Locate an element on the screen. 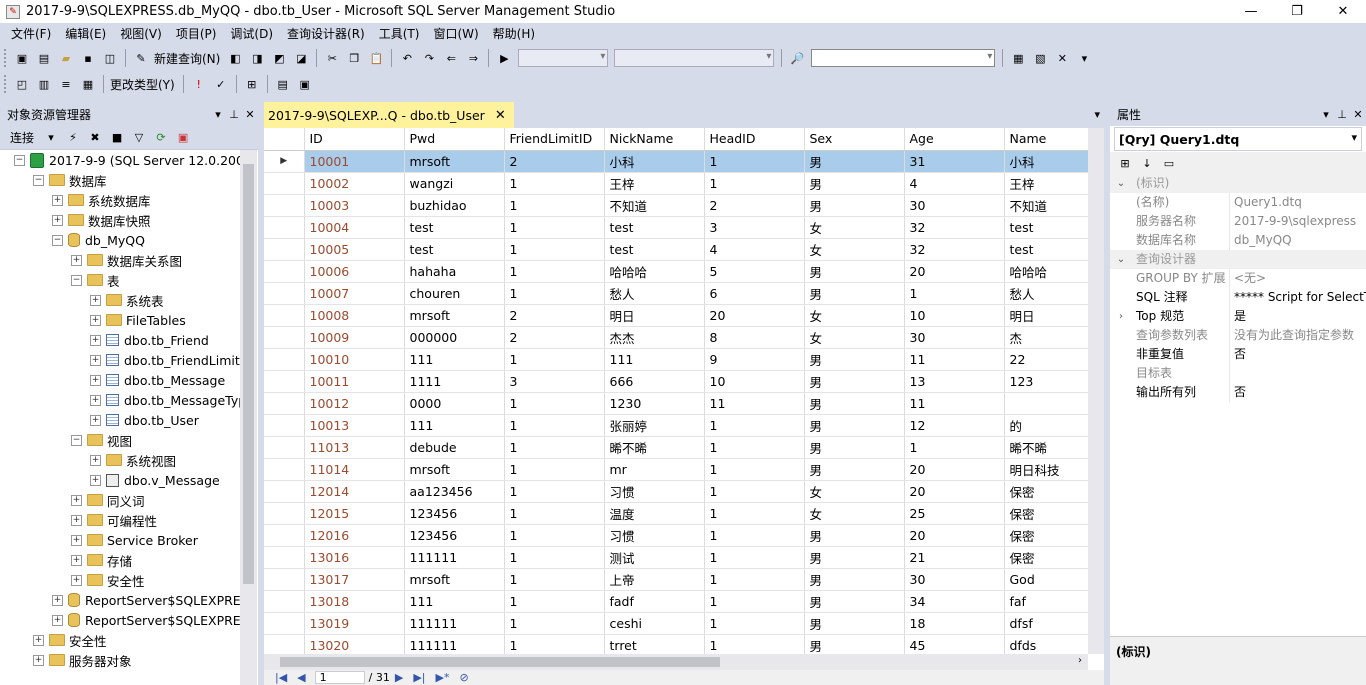 Image resolution: width=1366 pixels, height=685 pixels. disconnect-icon: ✖ is located at coordinates (95, 138).